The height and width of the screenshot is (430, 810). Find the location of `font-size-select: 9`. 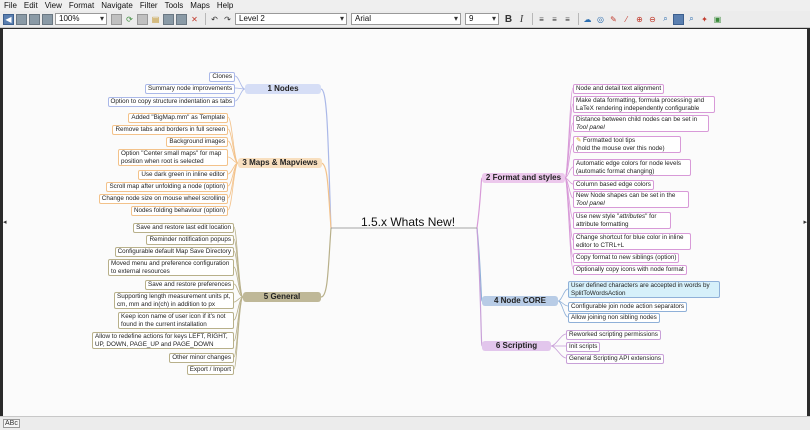

font-size-select: 9 is located at coordinates (482, 19).